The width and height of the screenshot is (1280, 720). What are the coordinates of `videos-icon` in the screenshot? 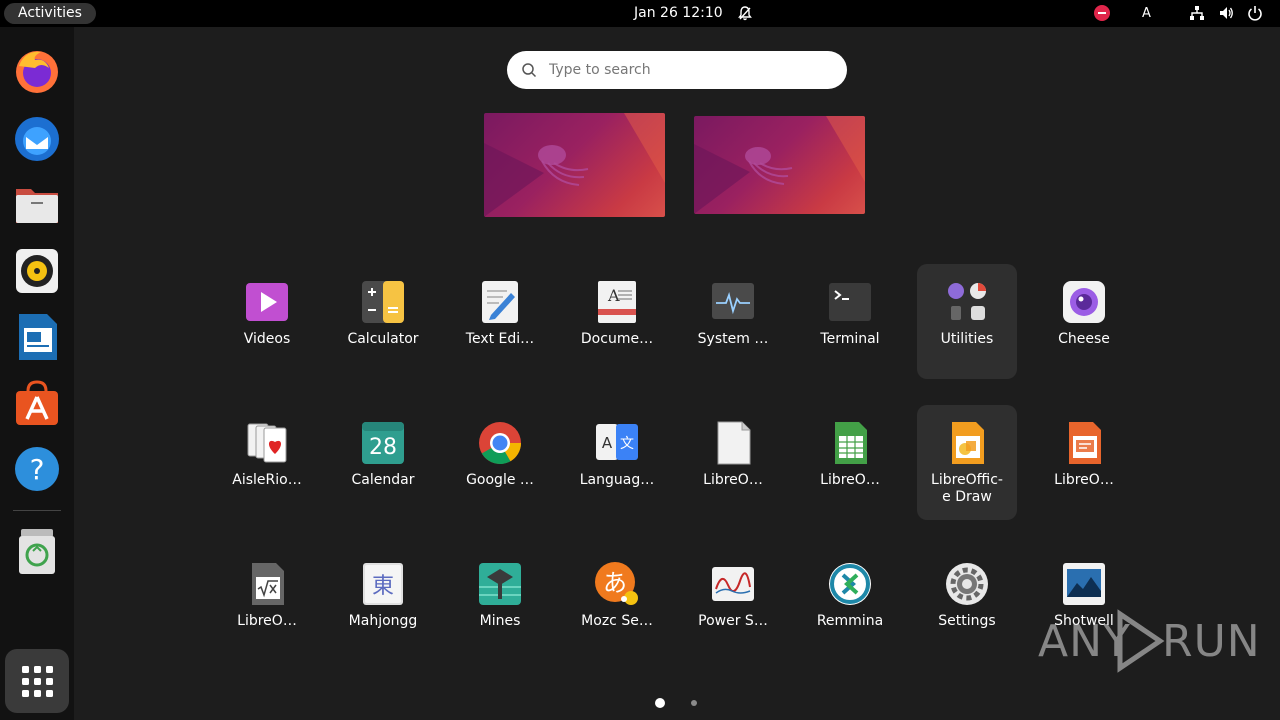 It's located at (267, 302).